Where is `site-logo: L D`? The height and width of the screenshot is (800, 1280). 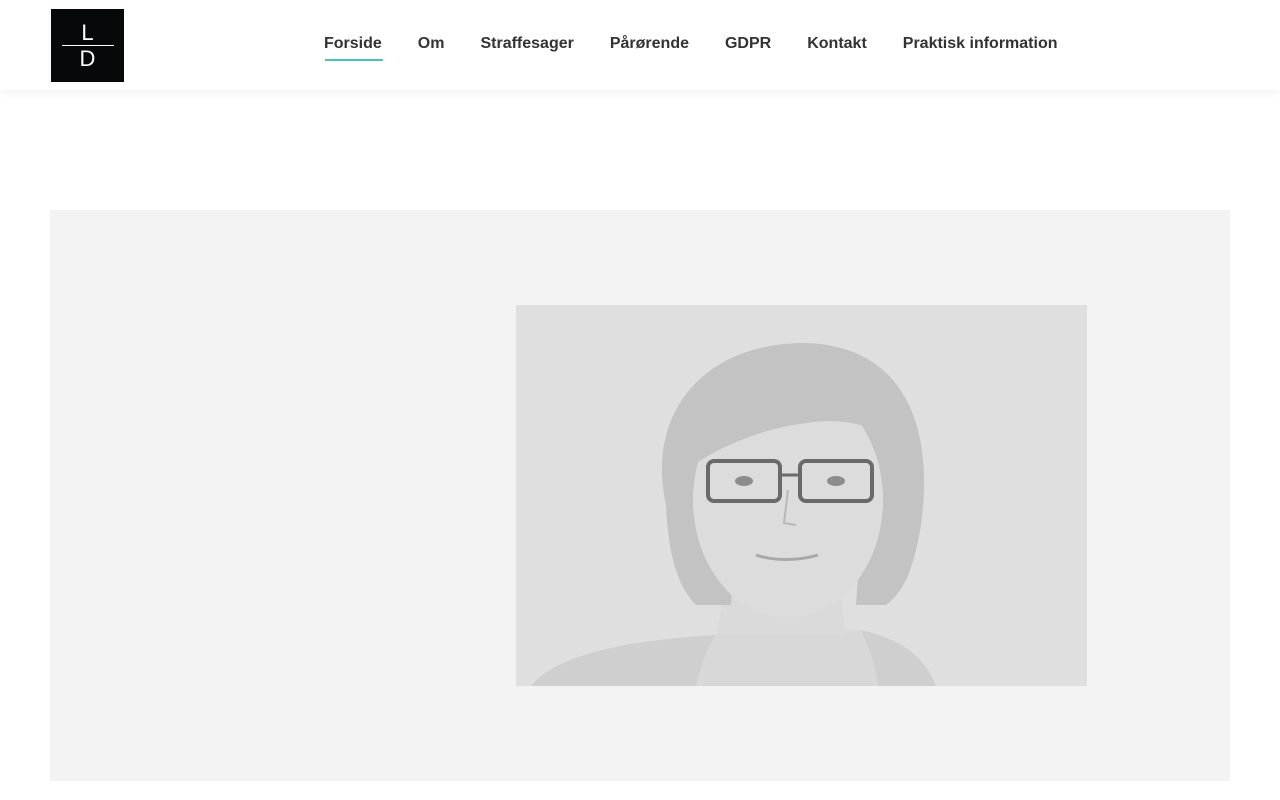 site-logo: L D is located at coordinates (87, 45).